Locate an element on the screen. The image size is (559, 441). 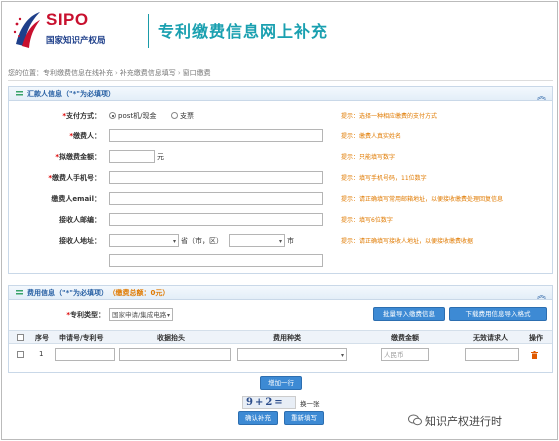
amount-cell-input: 人民币 is located at coordinates (405, 354).